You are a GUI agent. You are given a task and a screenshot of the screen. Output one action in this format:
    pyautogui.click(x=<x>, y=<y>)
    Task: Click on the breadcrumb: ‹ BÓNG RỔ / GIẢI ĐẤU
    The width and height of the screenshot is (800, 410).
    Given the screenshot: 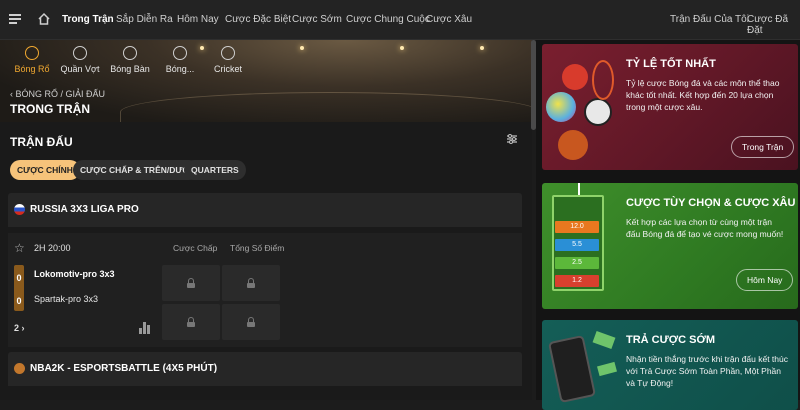 What is the action you would take?
    pyautogui.click(x=57, y=94)
    